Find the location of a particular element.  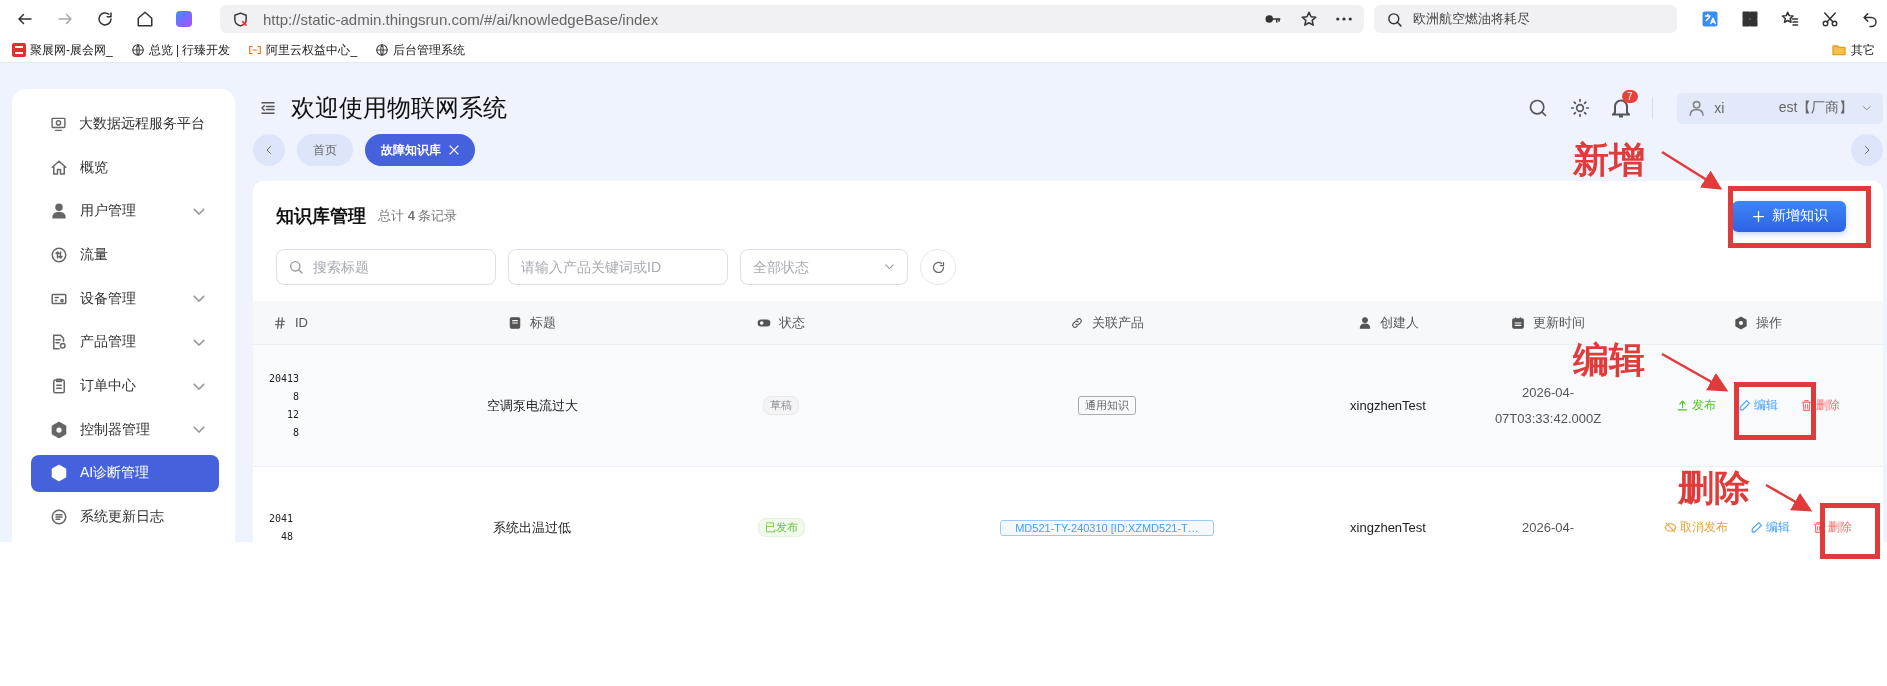

scissors-icon is located at coordinates (1830, 19).